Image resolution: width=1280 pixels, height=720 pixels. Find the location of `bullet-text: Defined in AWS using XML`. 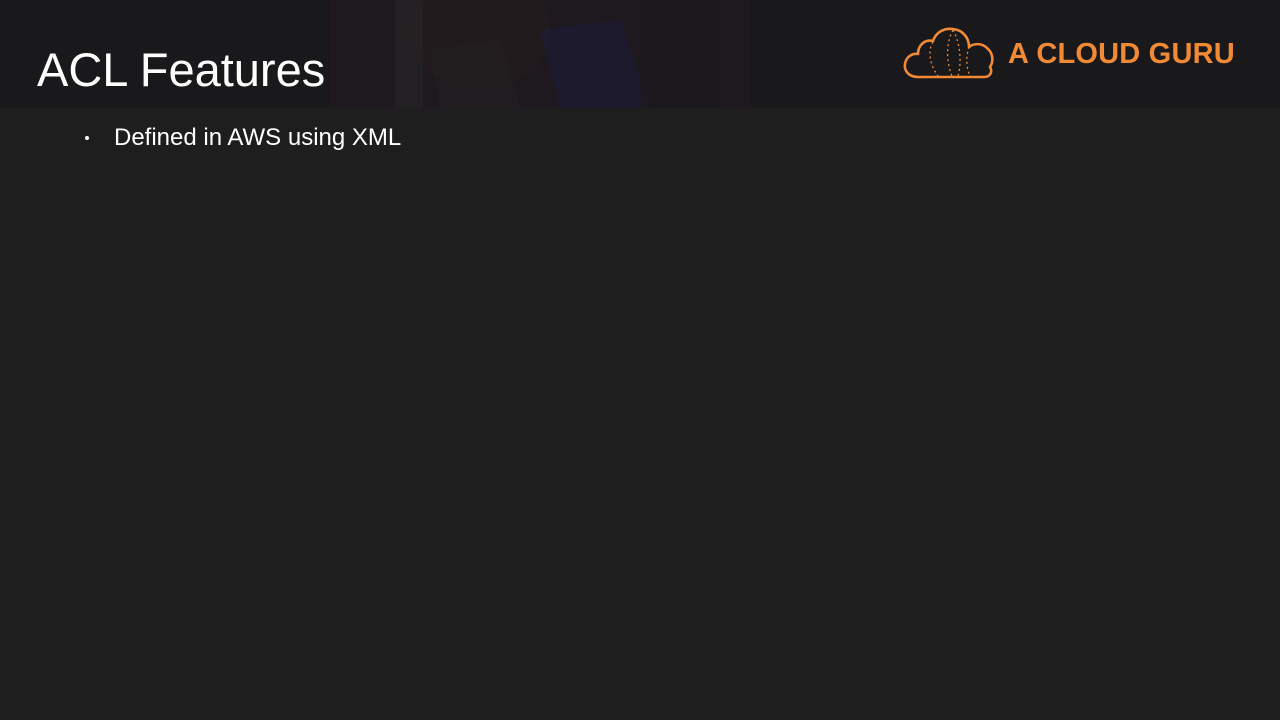

bullet-text: Defined in AWS using XML is located at coordinates (258, 137).